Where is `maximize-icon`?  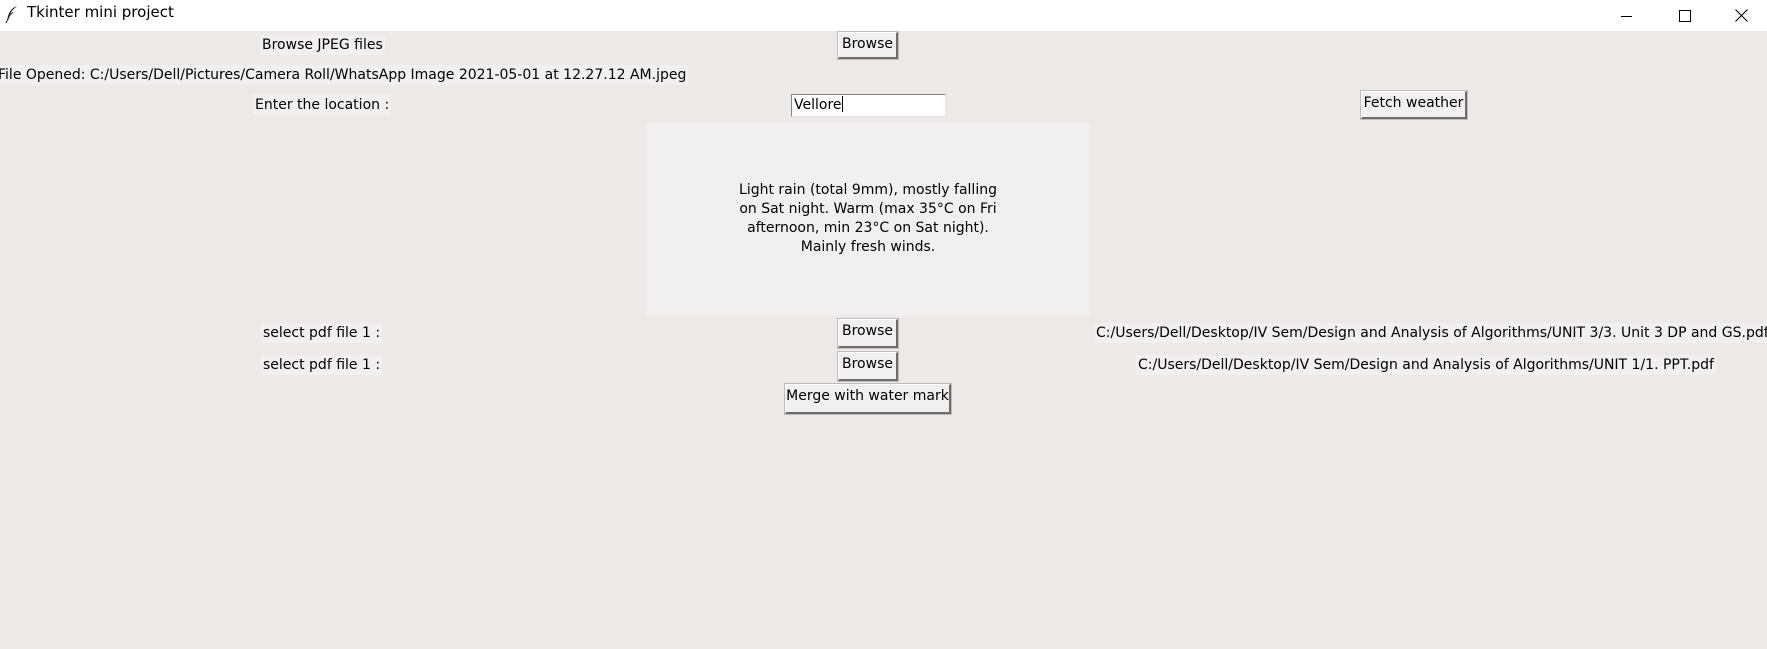 maximize-icon is located at coordinates (1685, 15).